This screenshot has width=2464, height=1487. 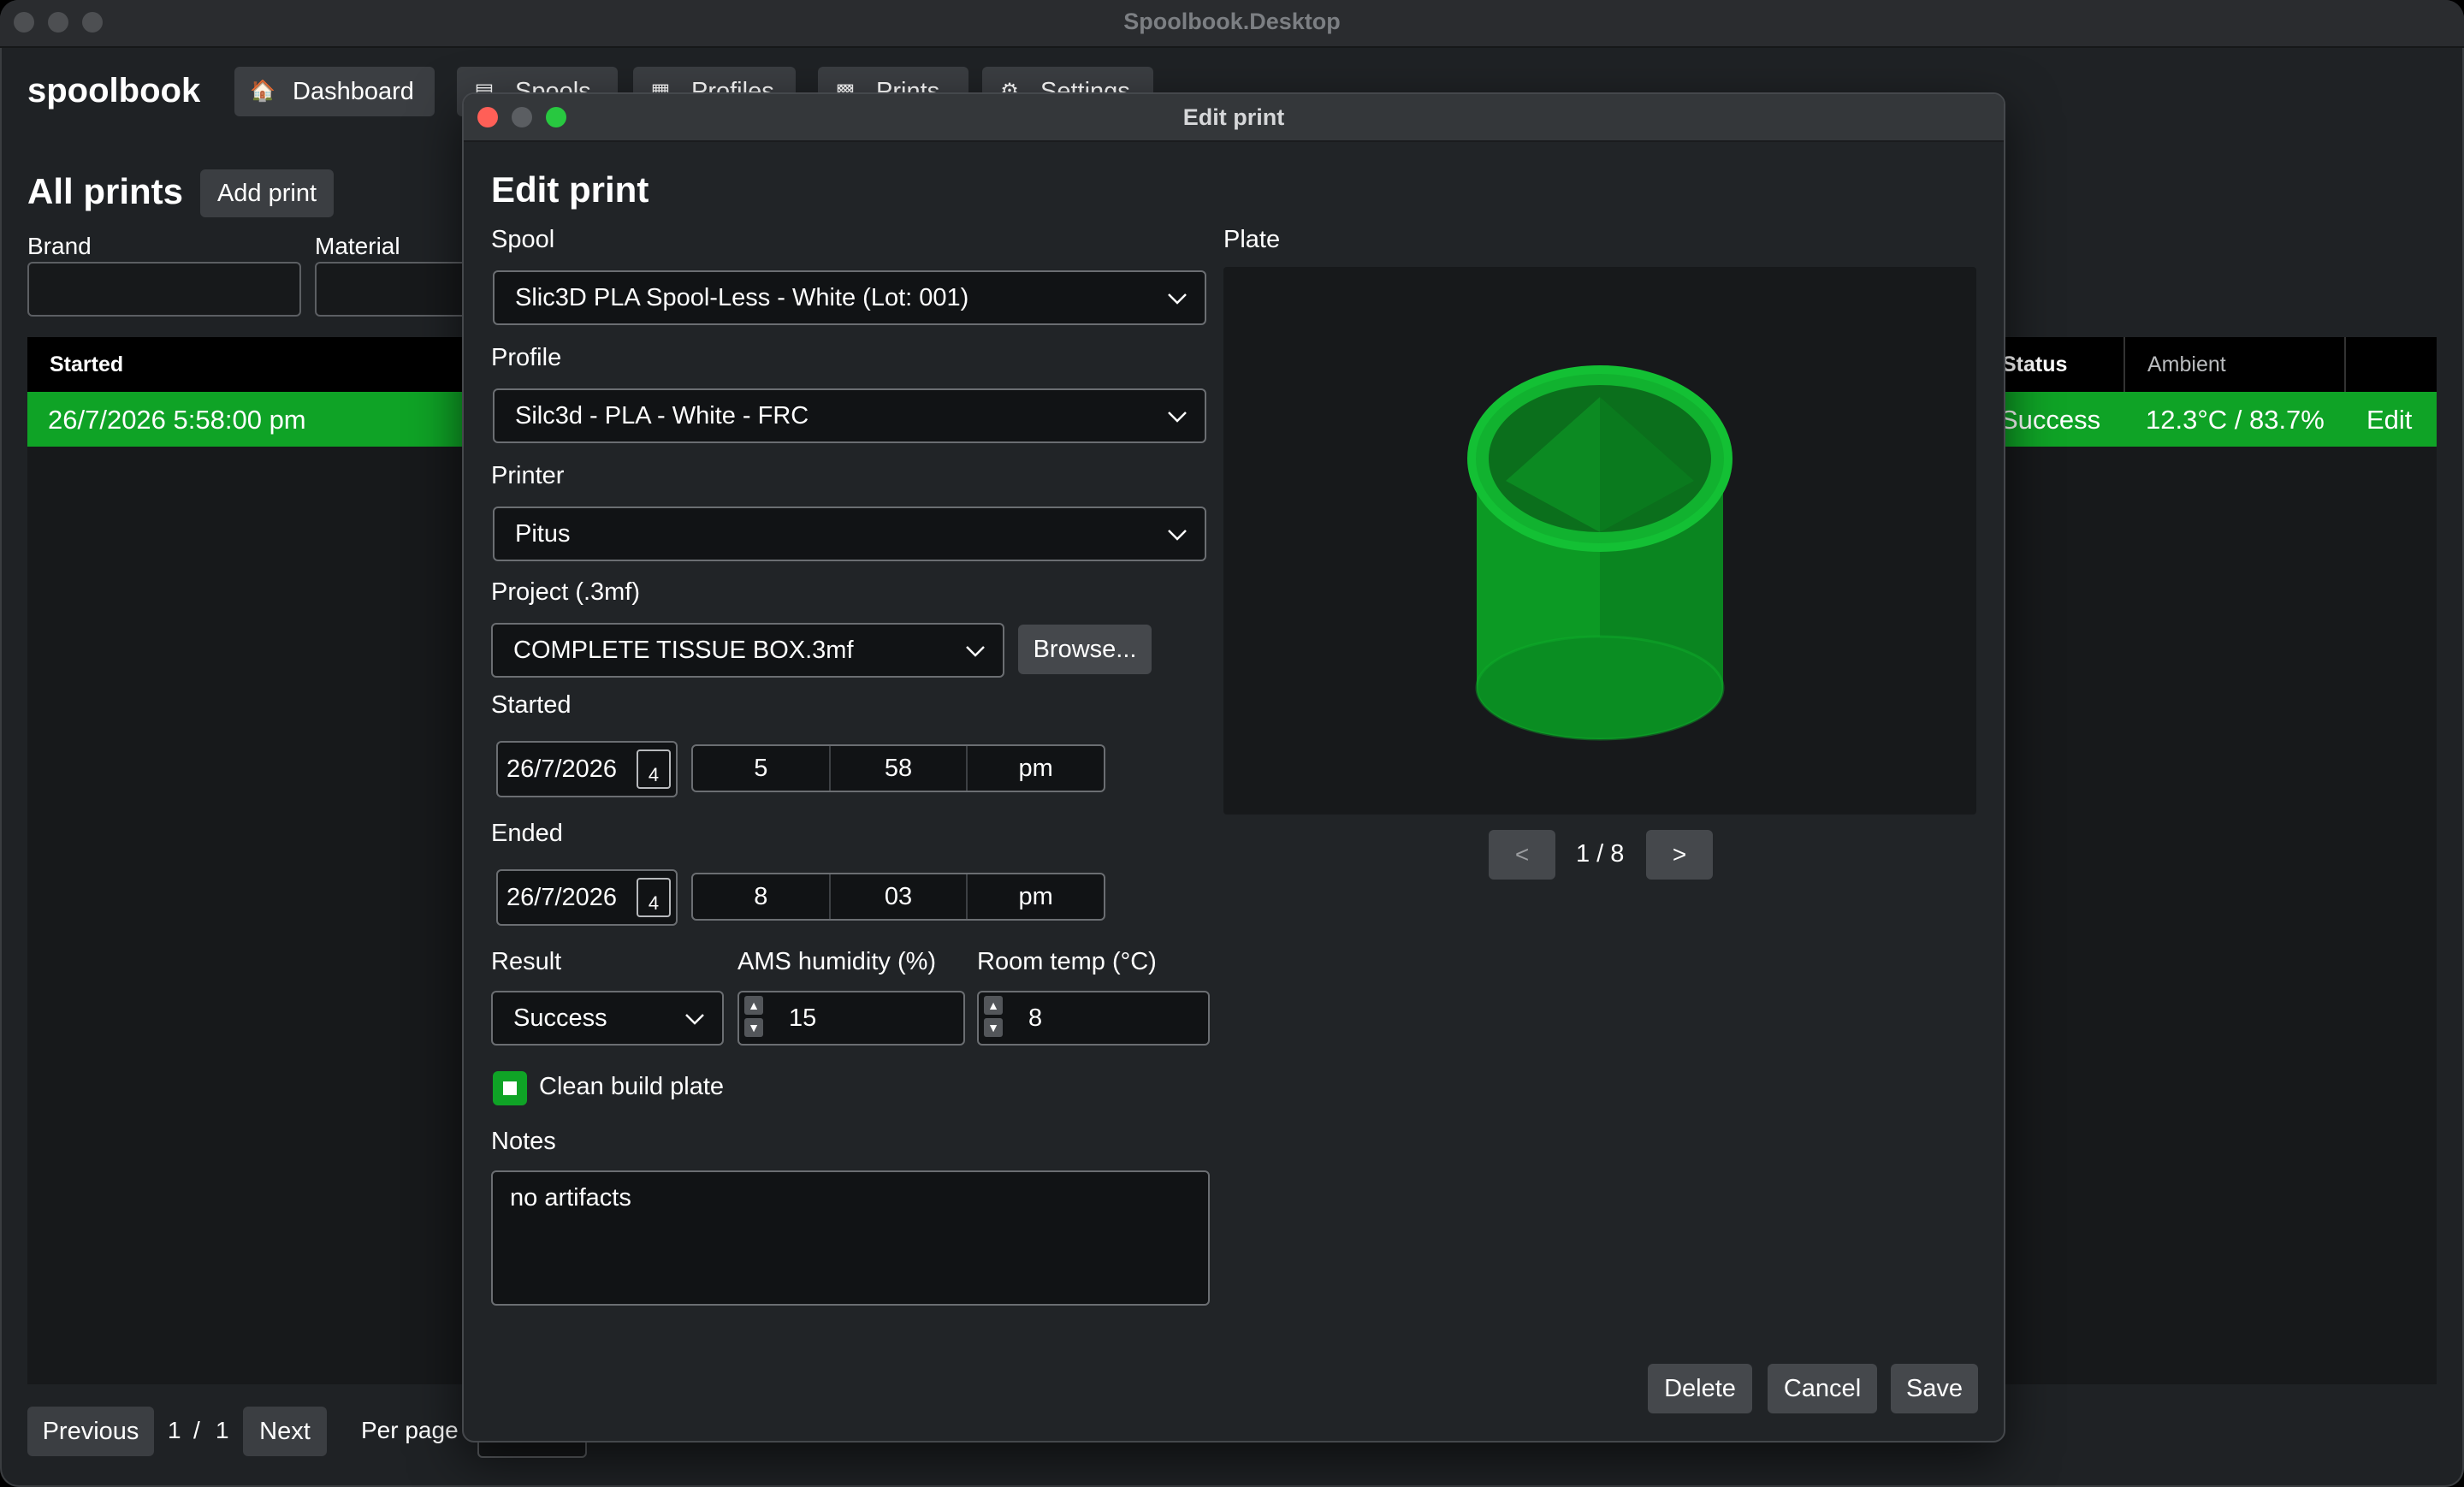 I want to click on room-temp-label: Room temp (°C), so click(x=1067, y=961).